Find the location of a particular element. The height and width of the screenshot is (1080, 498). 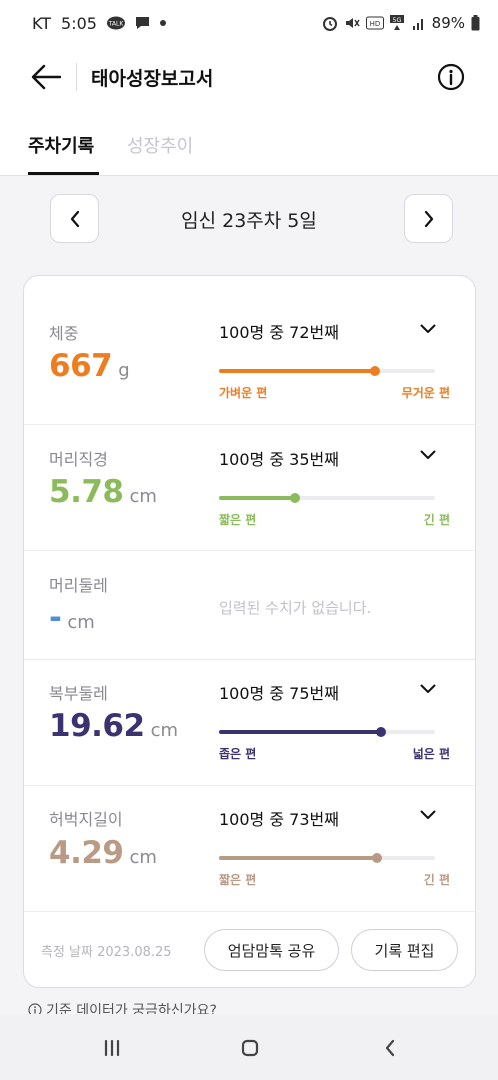

back-button is located at coordinates (46, 77).